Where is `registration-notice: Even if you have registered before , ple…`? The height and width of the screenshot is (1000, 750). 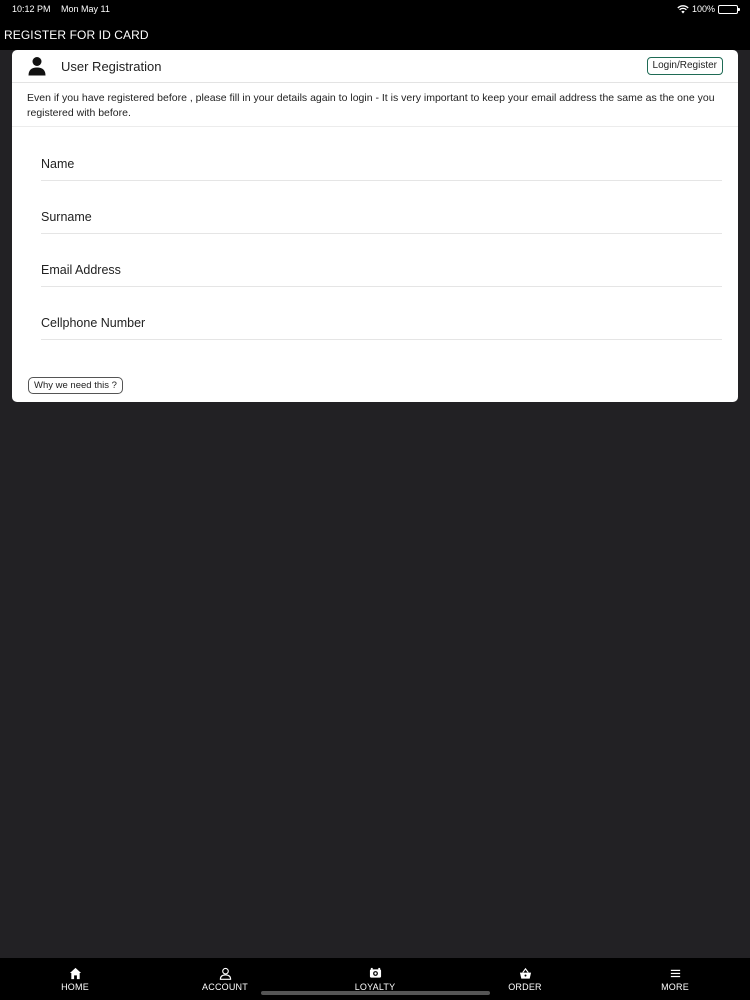
registration-notice: Even if you have registered before , ple… is located at coordinates (375, 105).